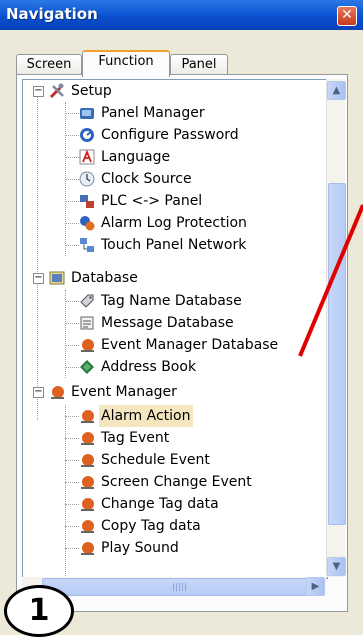  I want to click on tag-icon, so click(87, 301).